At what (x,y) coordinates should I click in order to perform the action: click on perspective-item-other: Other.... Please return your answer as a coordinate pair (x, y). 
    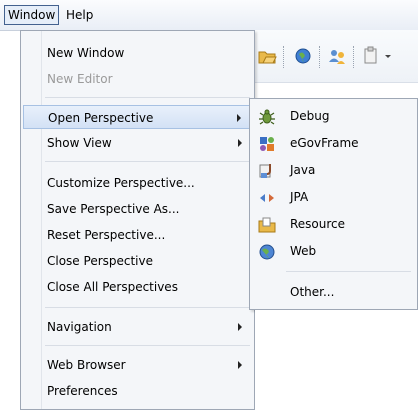
    Looking at the image, I should click on (333, 292).